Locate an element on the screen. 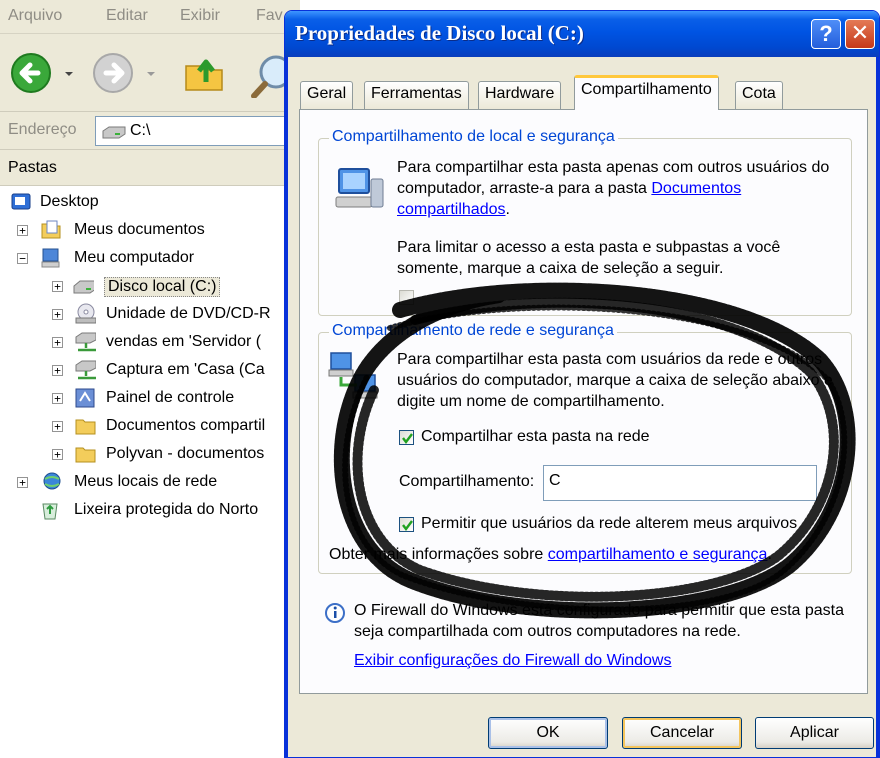 The width and height of the screenshot is (880, 758). computer-icon is located at coordinates (50, 258).